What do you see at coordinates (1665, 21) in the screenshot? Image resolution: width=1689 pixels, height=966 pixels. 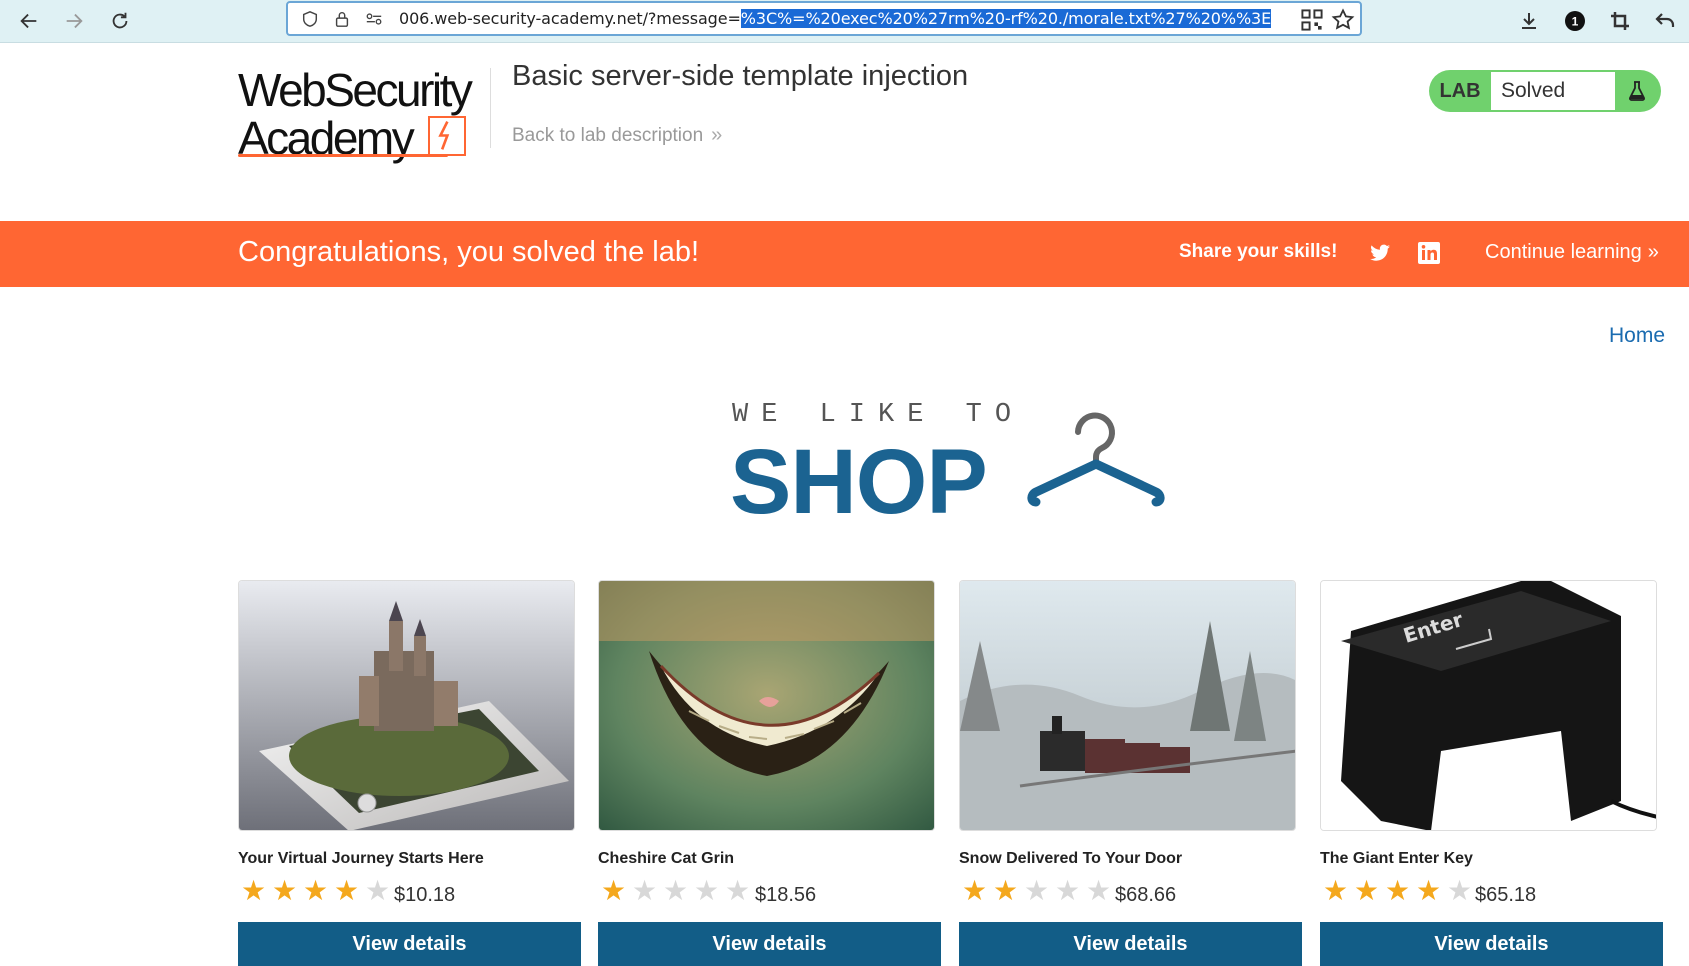 I see `undo-icon` at bounding box center [1665, 21].